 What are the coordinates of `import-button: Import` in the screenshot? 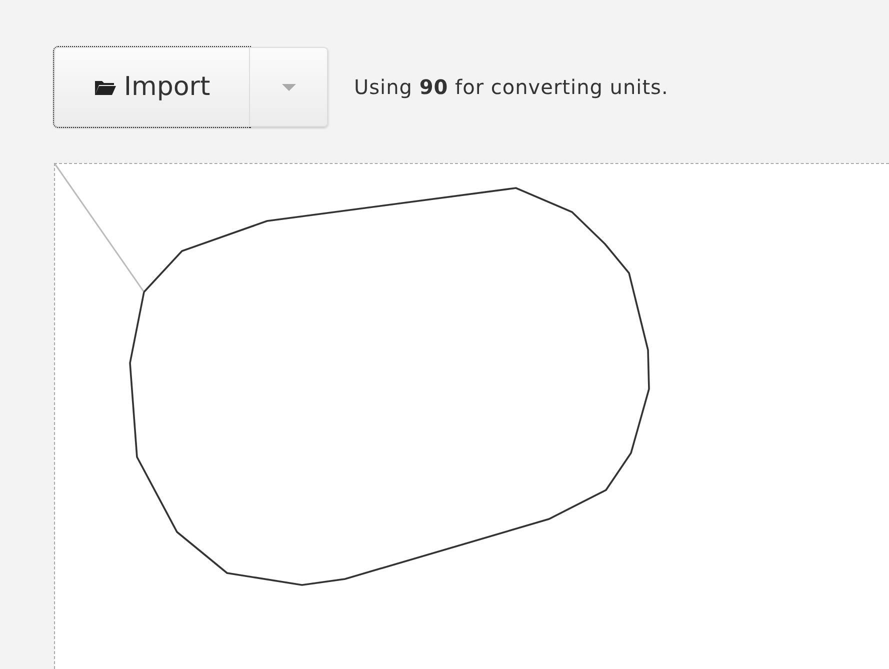 It's located at (152, 87).